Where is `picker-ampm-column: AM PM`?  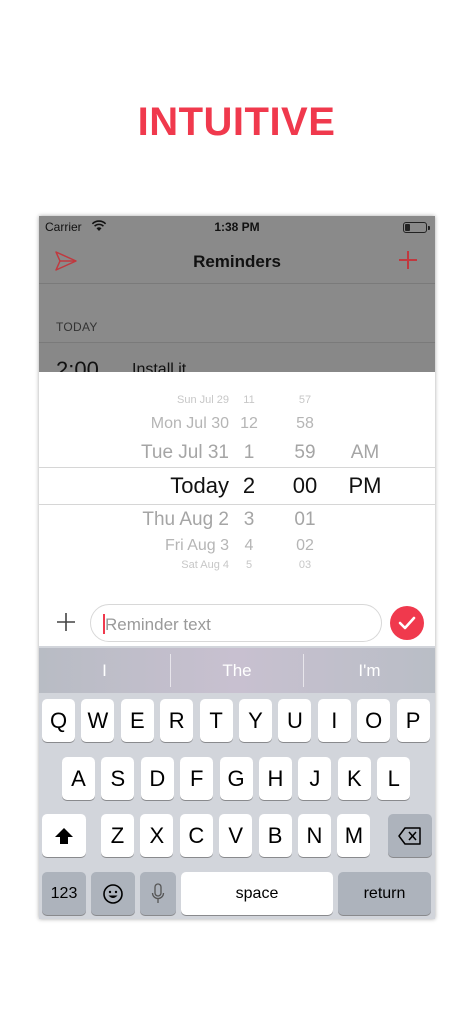 picker-ampm-column: AM PM is located at coordinates (365, 476).